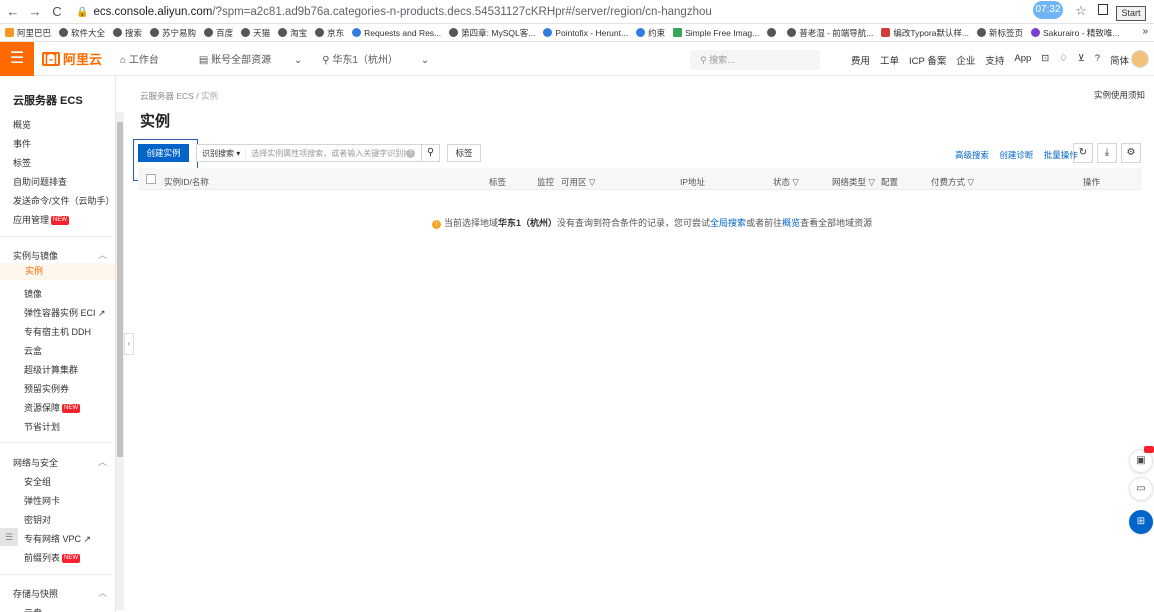 Image resolution: width=1154 pixels, height=612 pixels. I want to click on bookmark-item: 天猫, so click(255, 33).